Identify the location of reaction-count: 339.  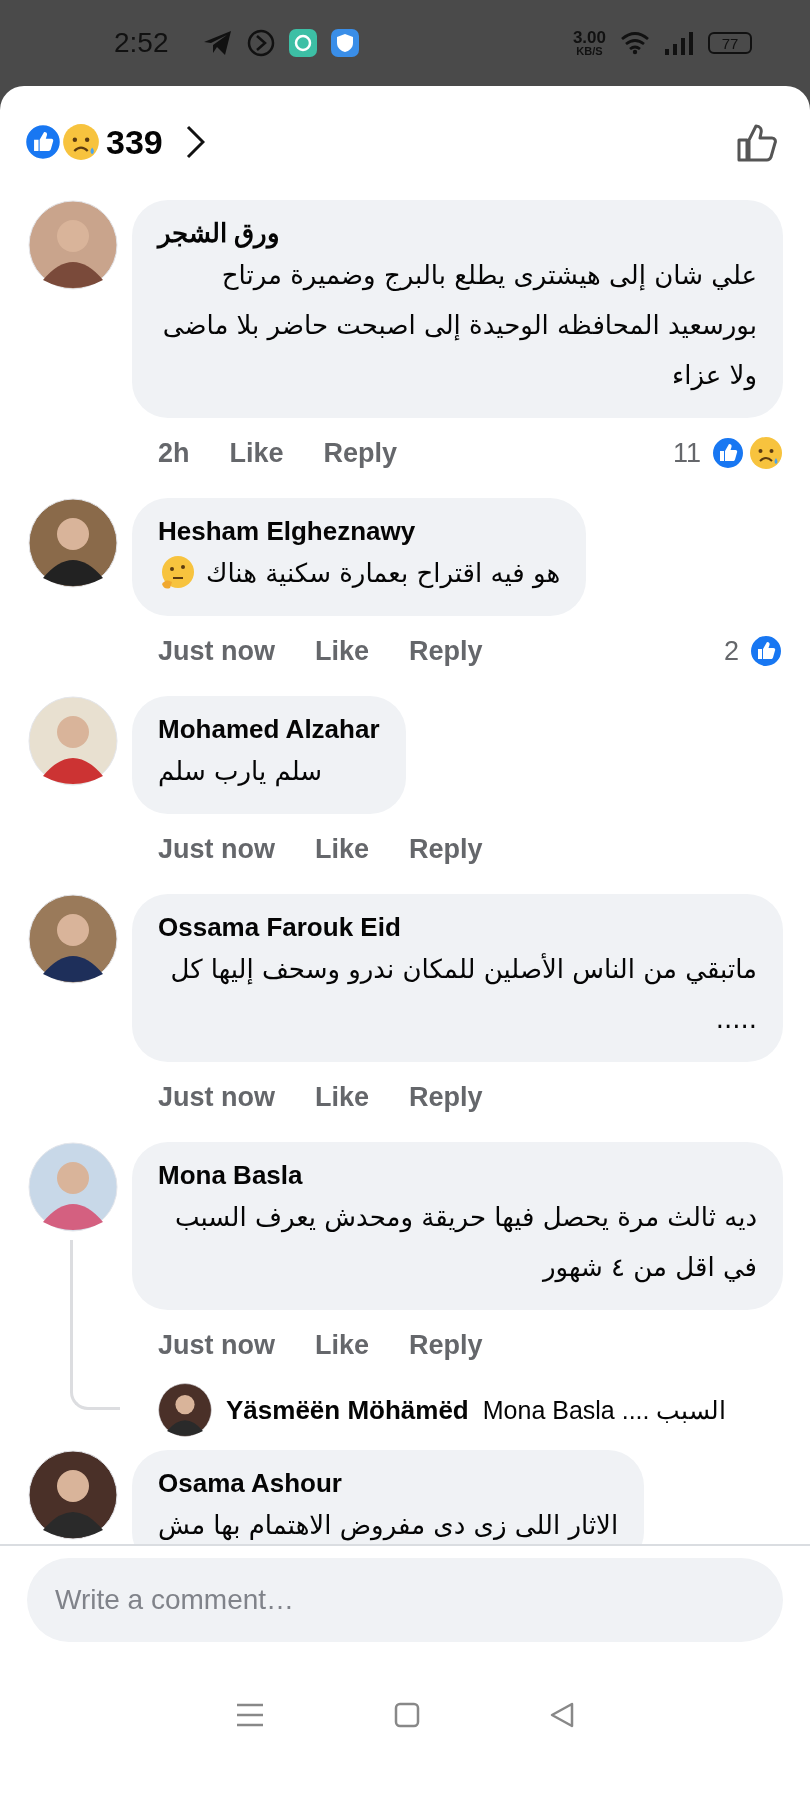
(134, 142).